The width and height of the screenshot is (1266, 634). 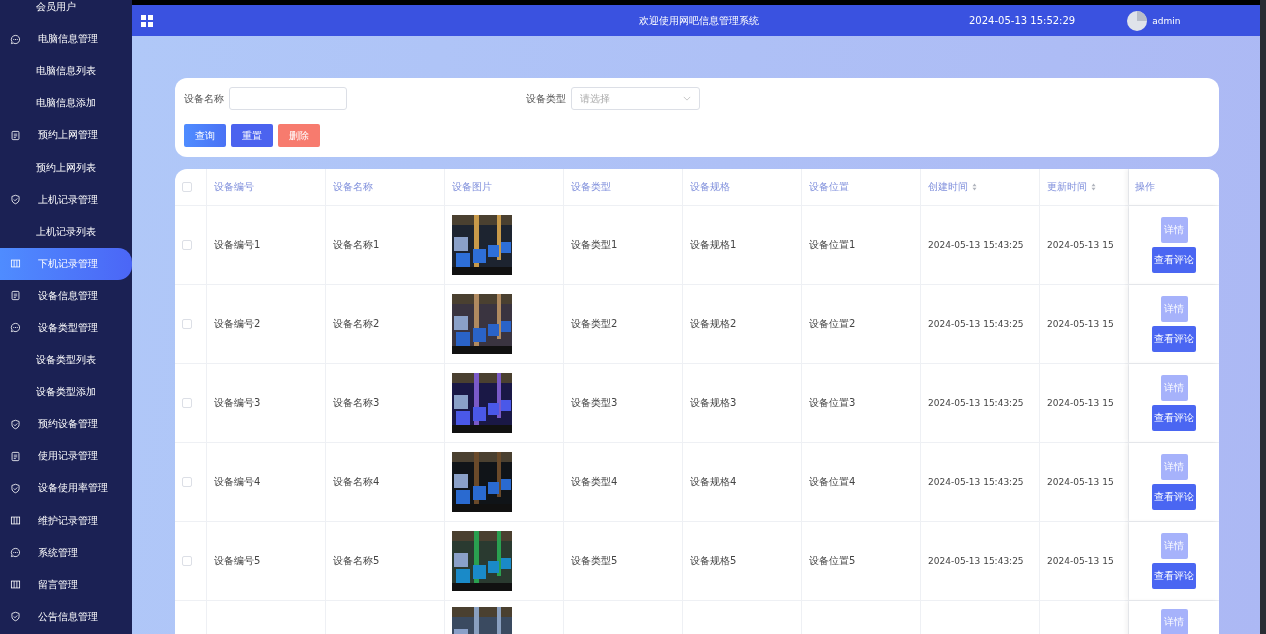 What do you see at coordinates (829, 187) in the screenshot?
I see `column-header: 设备位置` at bounding box center [829, 187].